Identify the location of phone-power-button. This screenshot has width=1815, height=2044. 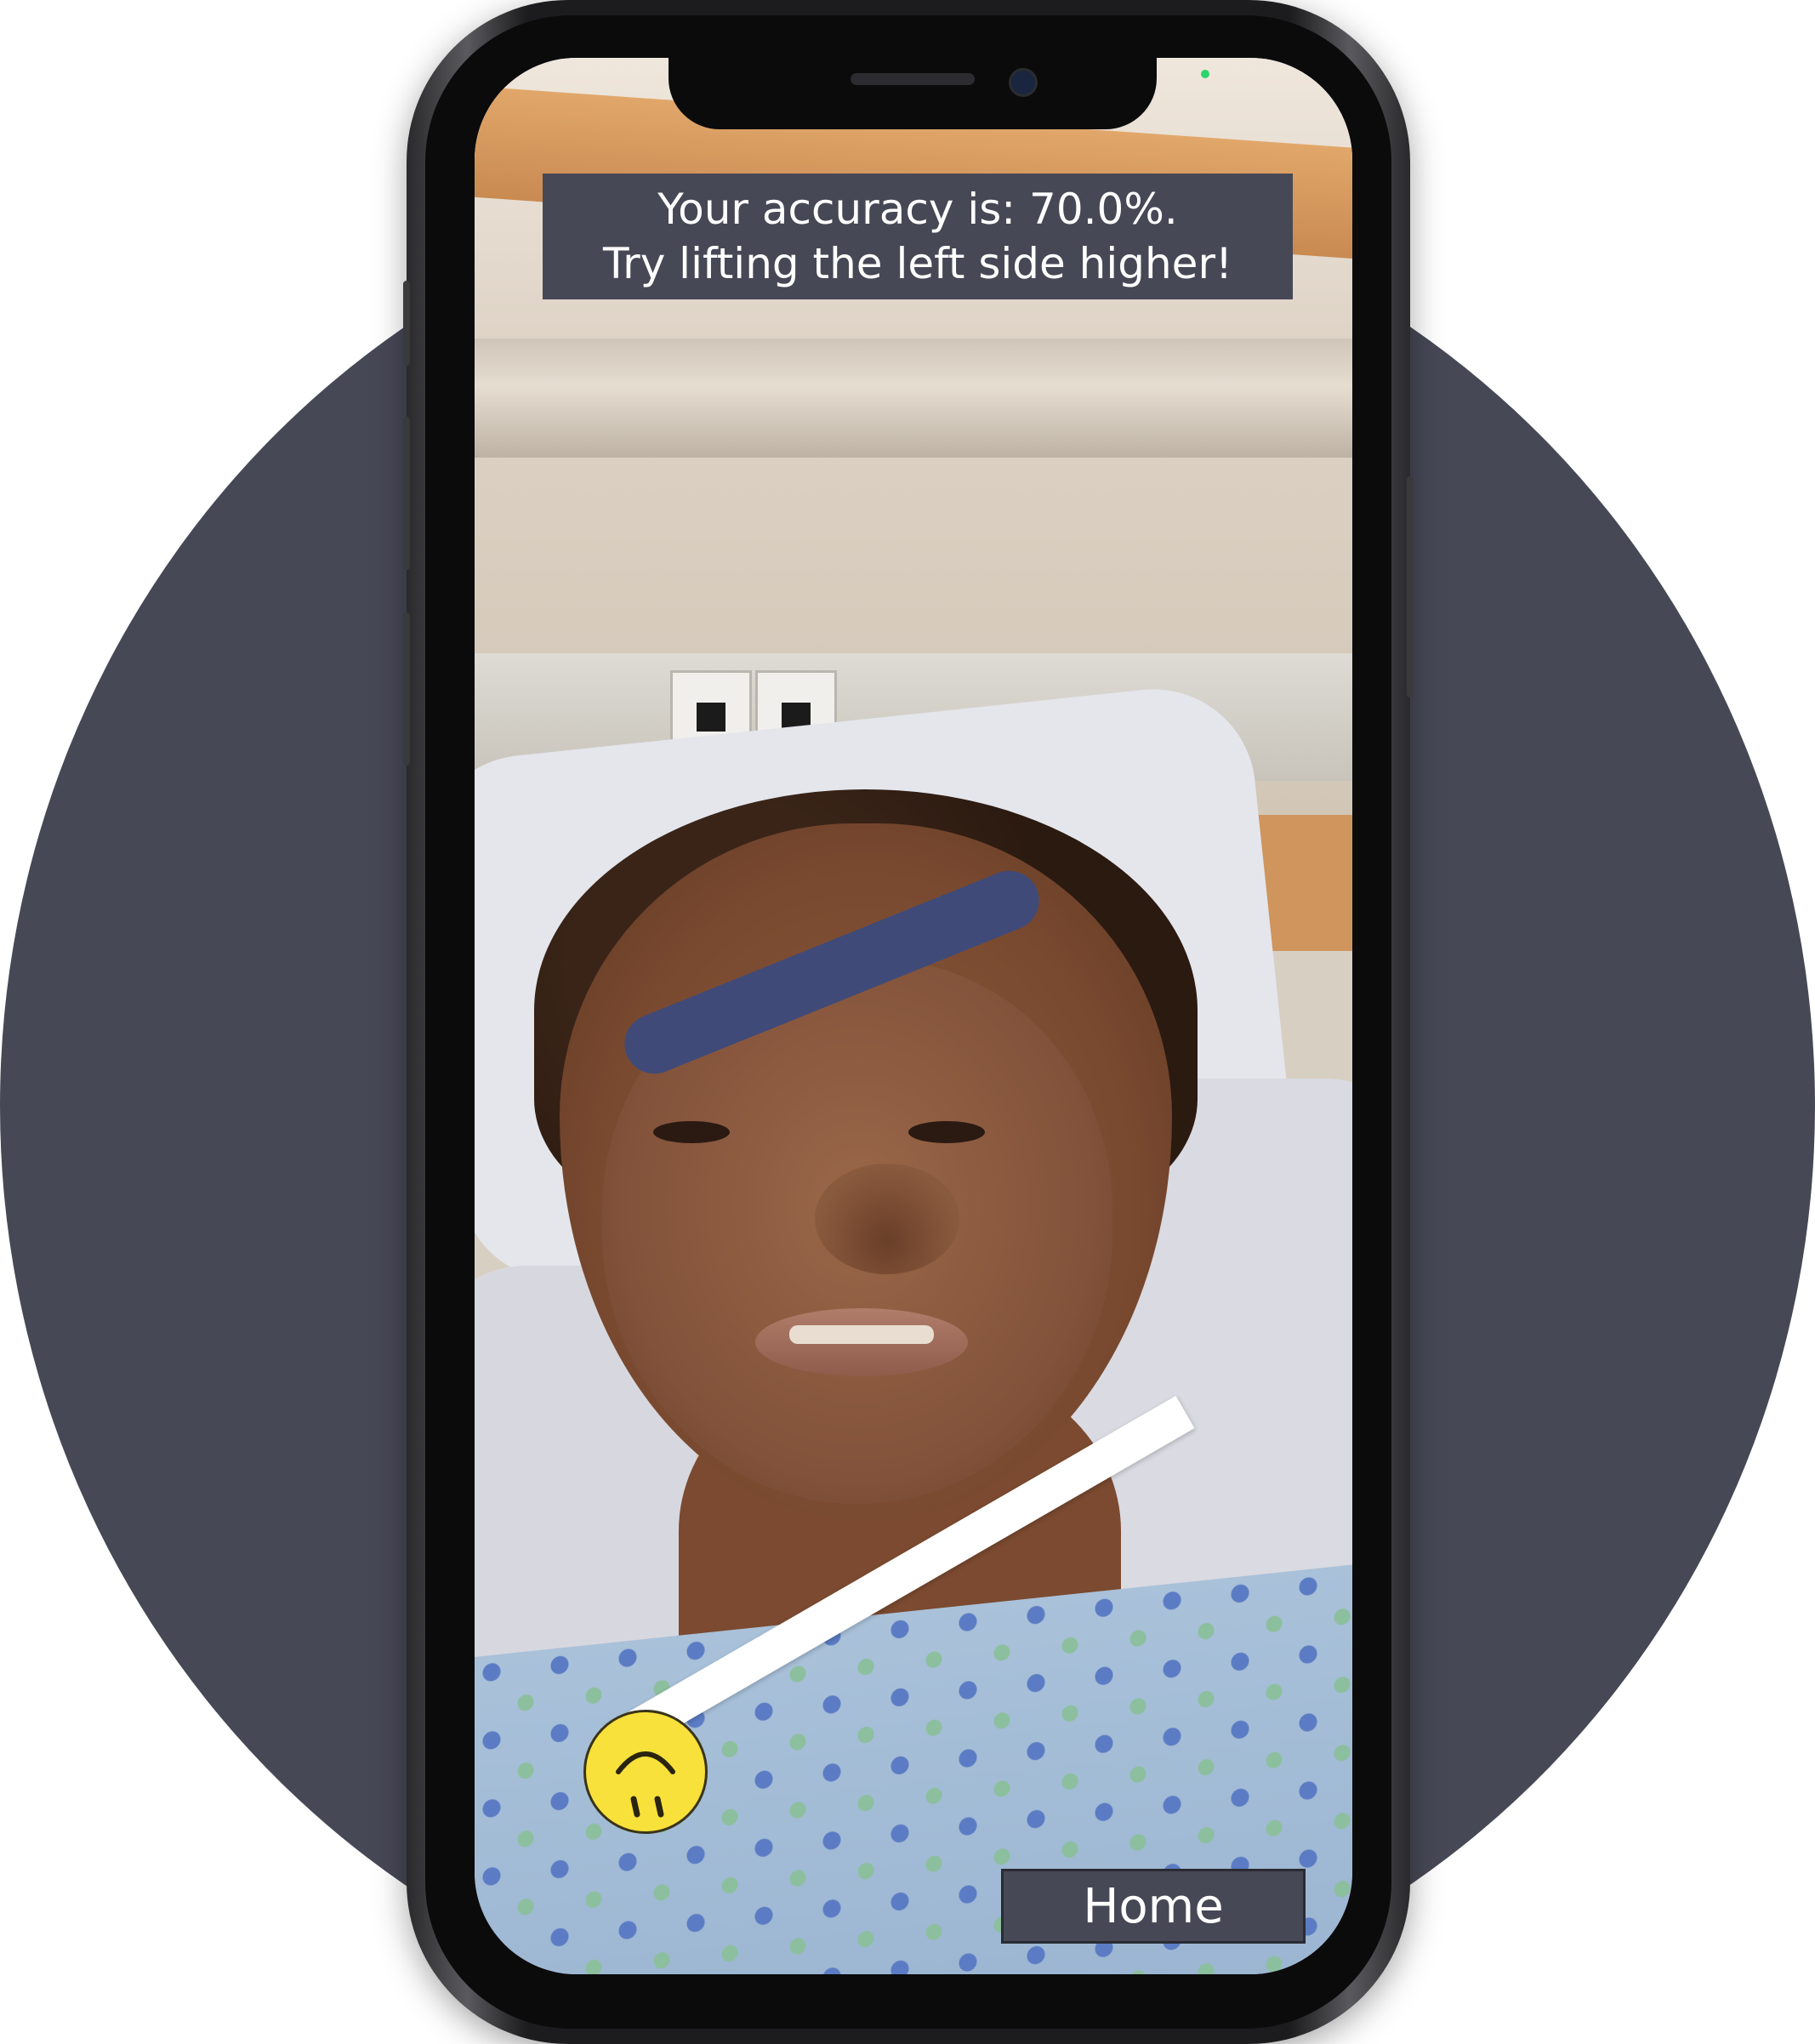
(1410, 586).